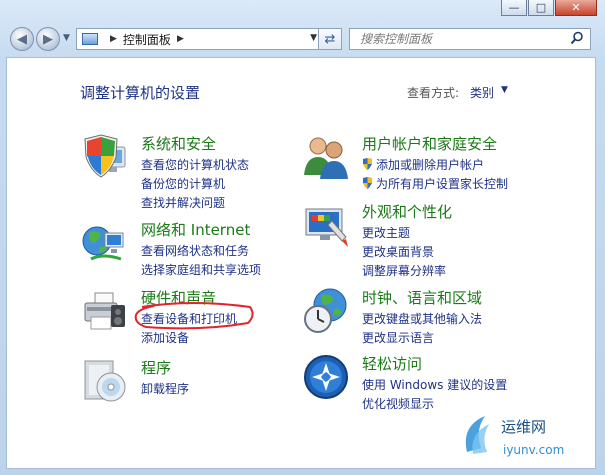 The image size is (605, 475). Describe the element at coordinates (156, 367) in the screenshot. I see `category-heading: 程序` at that location.